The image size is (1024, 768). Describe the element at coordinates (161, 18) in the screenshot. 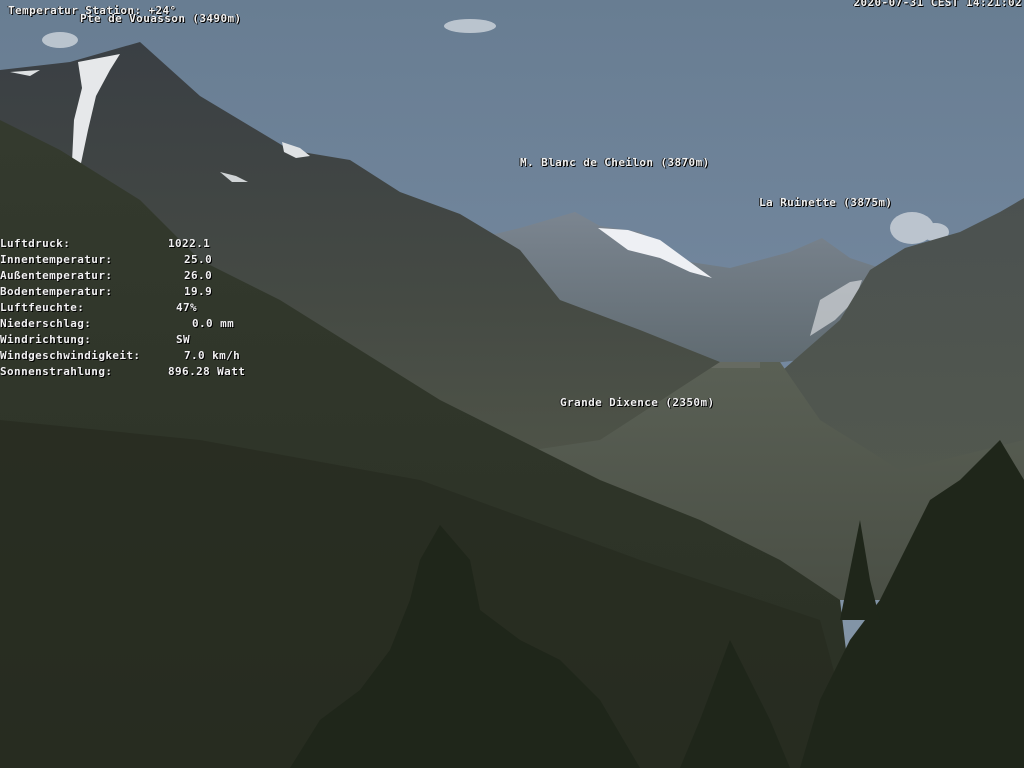

I see `peak-label-vouasson: Pte de Vouasson (3490m)` at that location.